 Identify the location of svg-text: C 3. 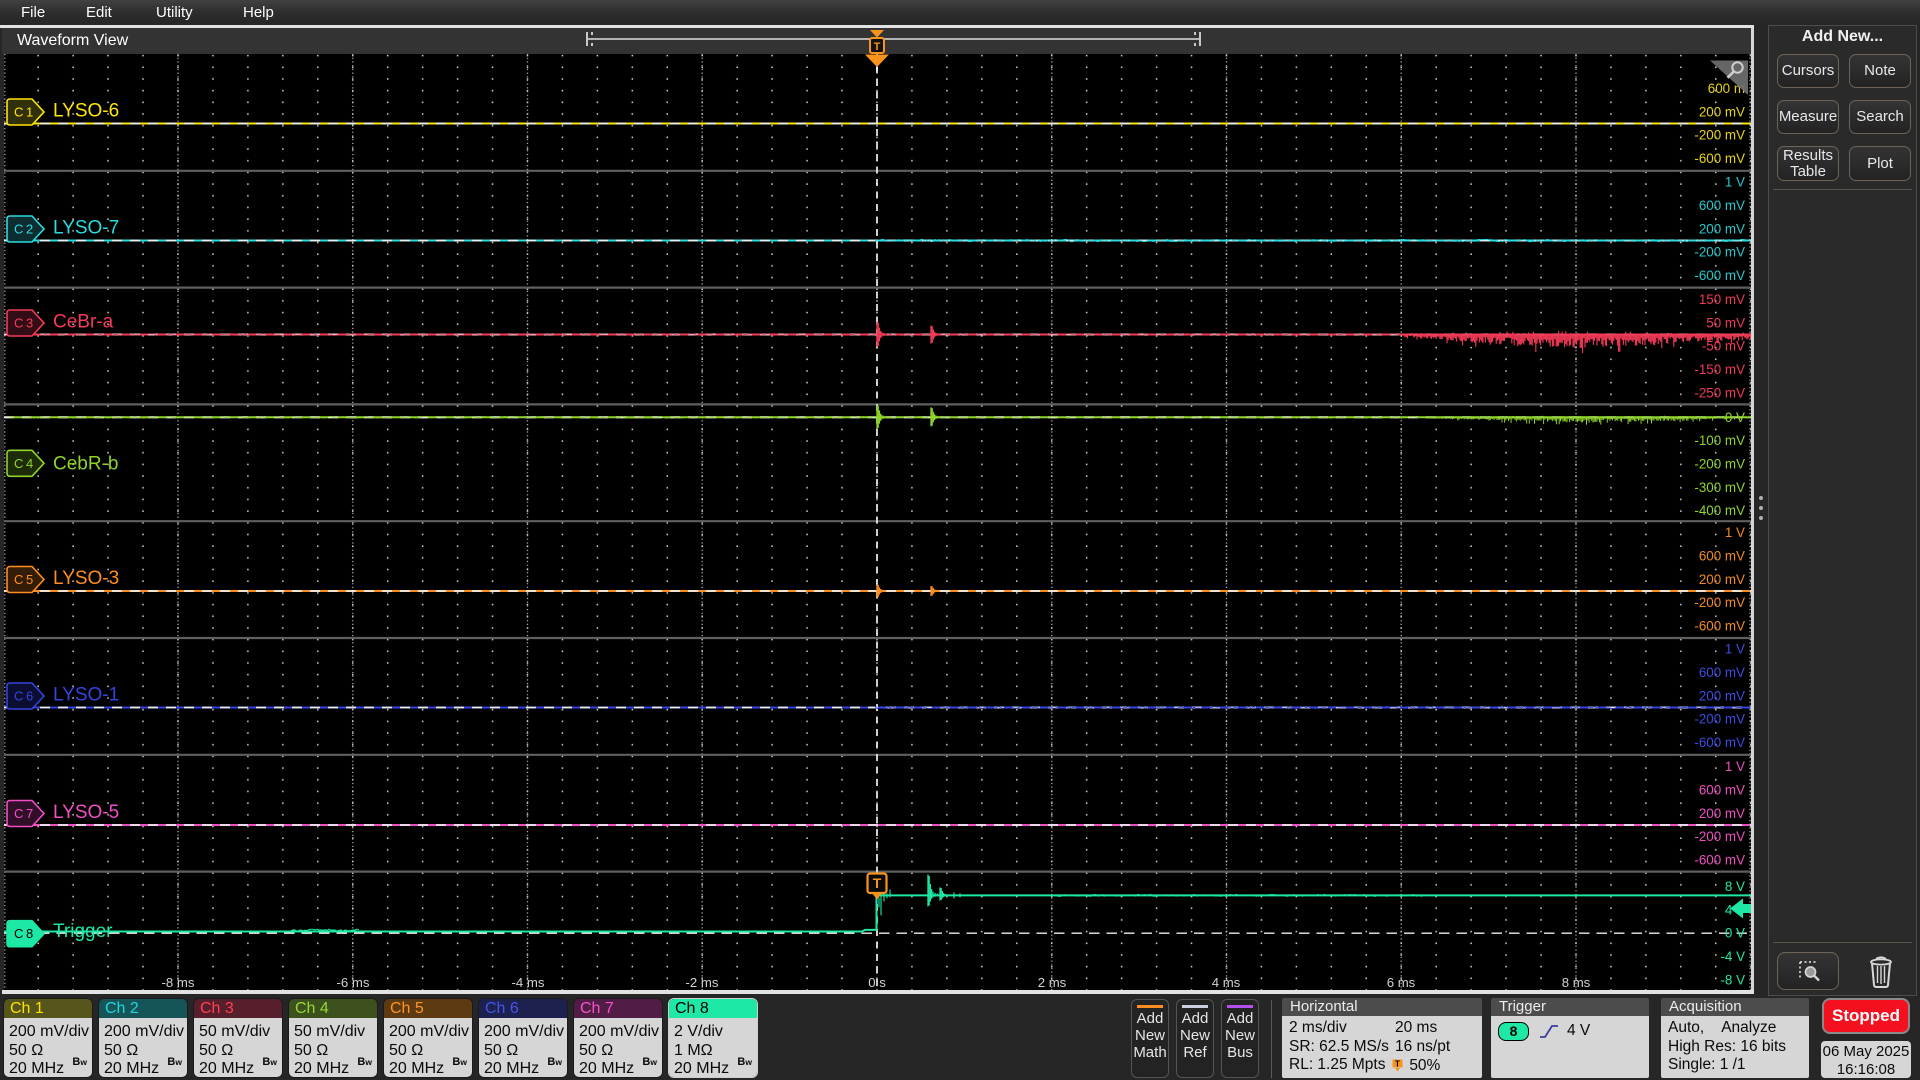
(23, 323).